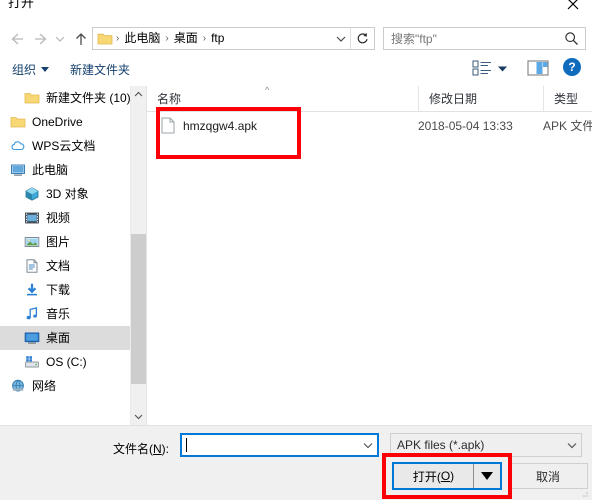 Image resolution: width=592 pixels, height=500 pixels. Describe the element at coordinates (58, 290) in the screenshot. I see `sidebar-item-label: 下载` at that location.